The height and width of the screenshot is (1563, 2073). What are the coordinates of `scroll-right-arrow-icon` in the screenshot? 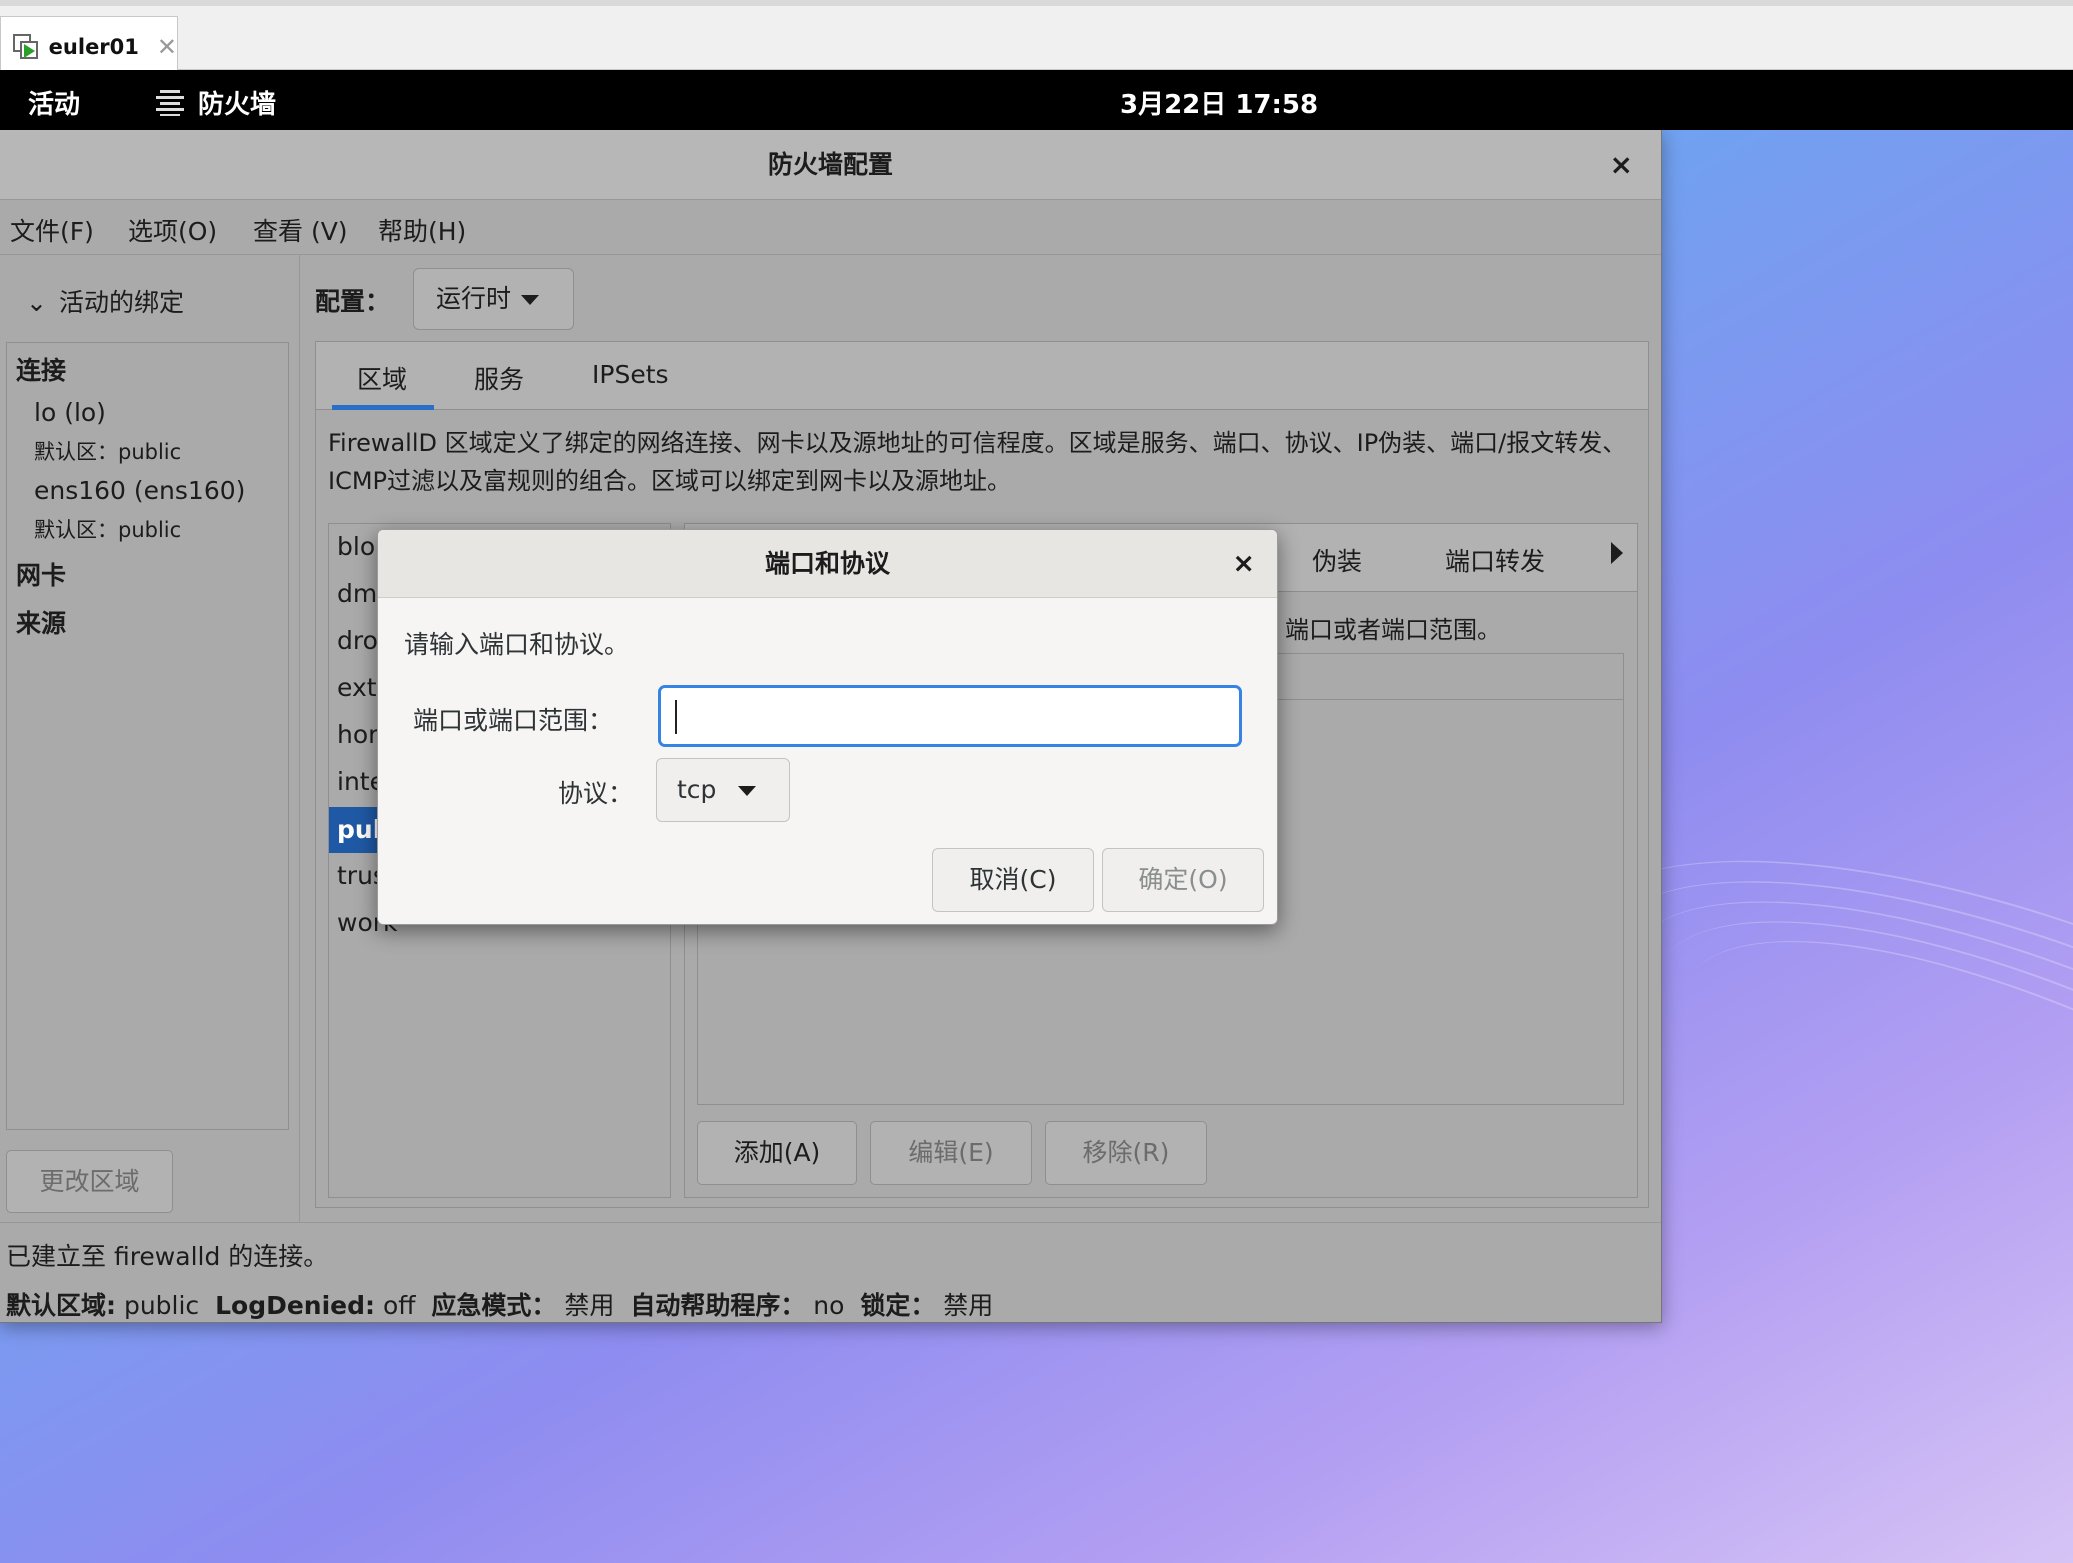 It's located at (1617, 553).